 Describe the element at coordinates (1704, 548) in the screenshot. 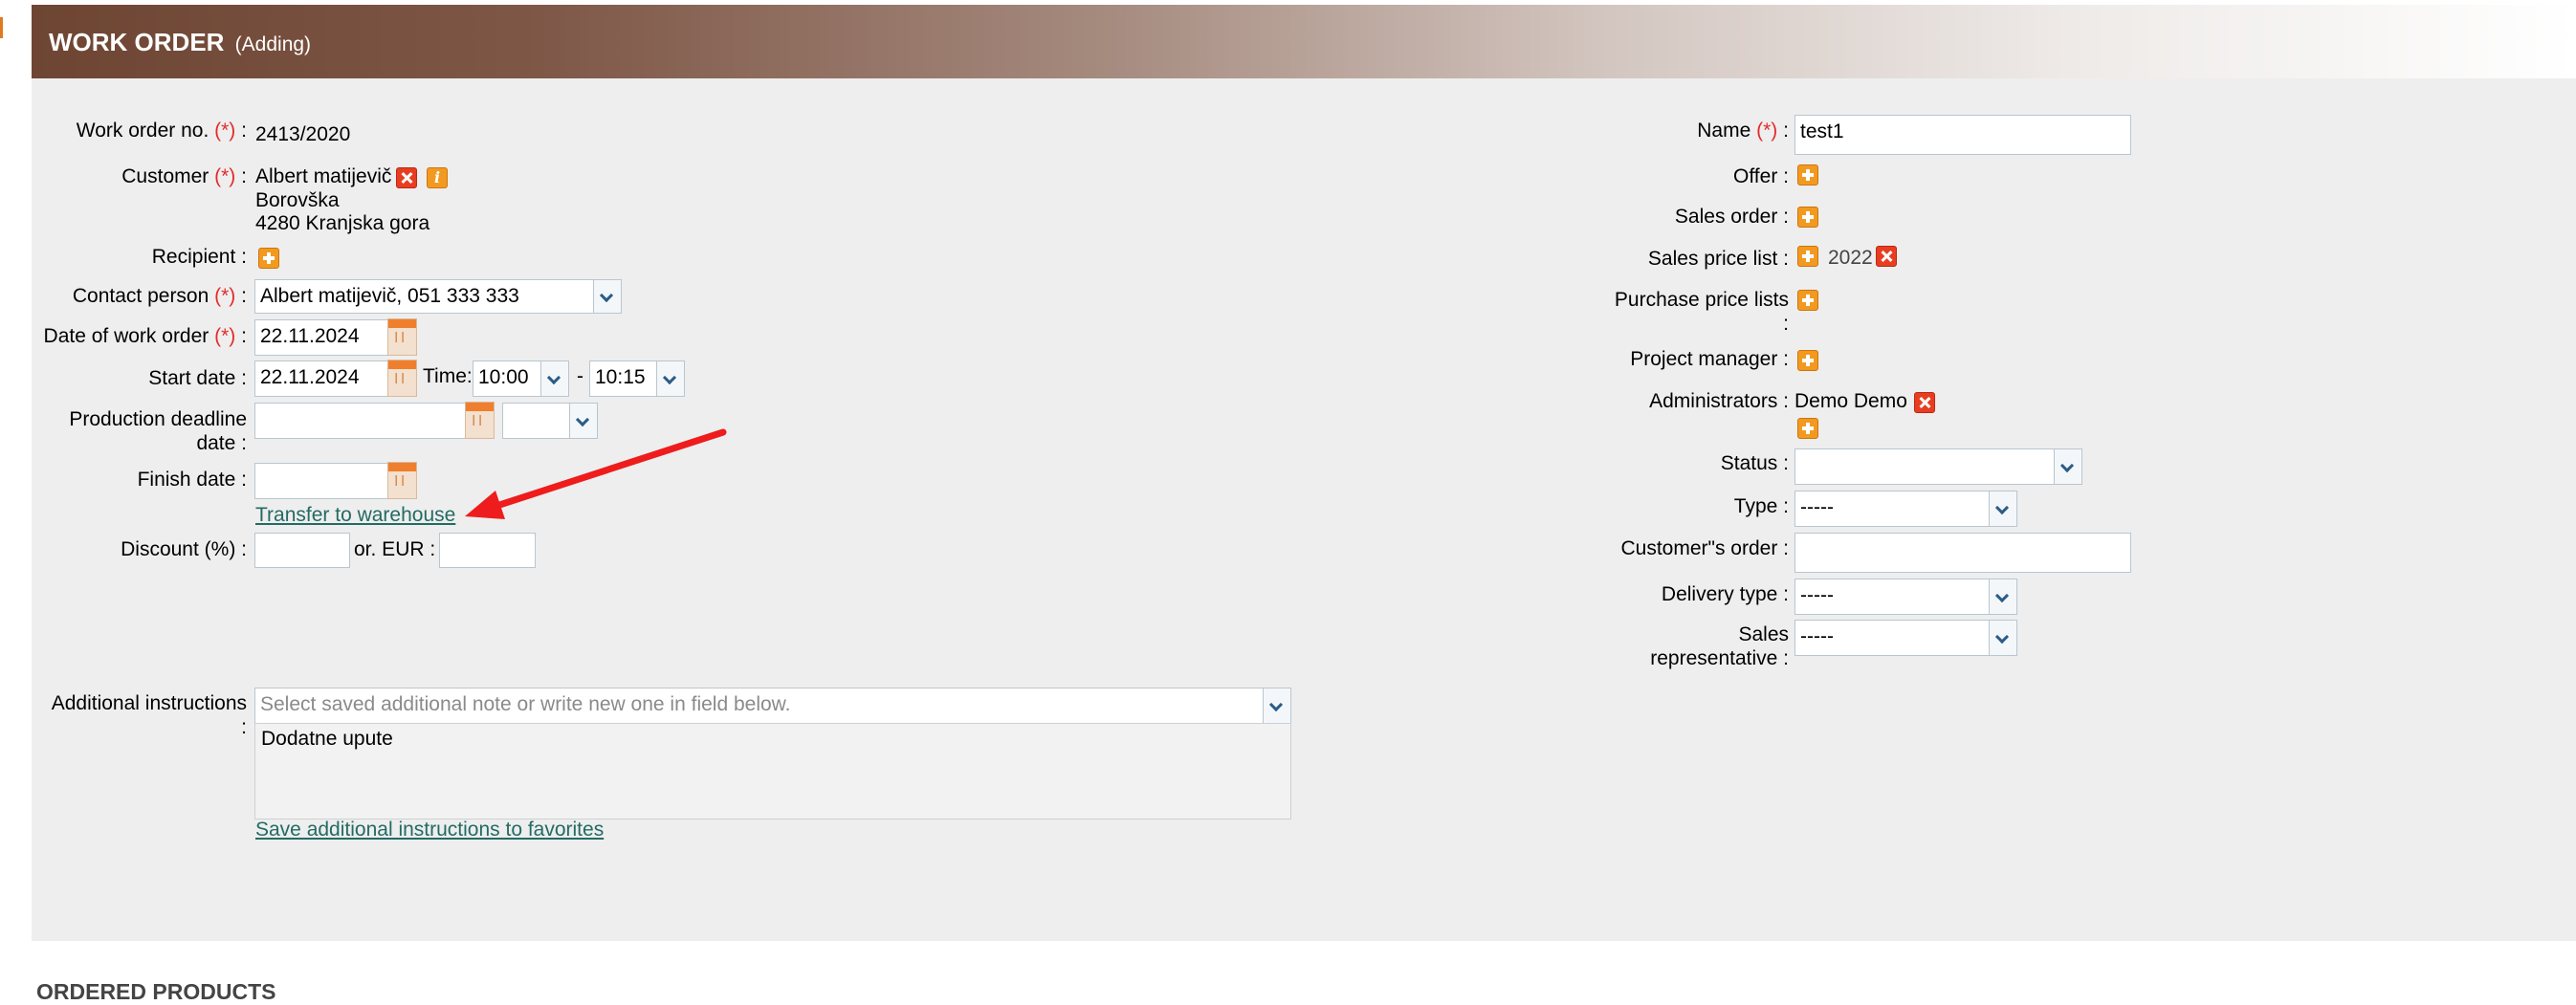

I see `customers-order-label: Customer"s order :` at that location.